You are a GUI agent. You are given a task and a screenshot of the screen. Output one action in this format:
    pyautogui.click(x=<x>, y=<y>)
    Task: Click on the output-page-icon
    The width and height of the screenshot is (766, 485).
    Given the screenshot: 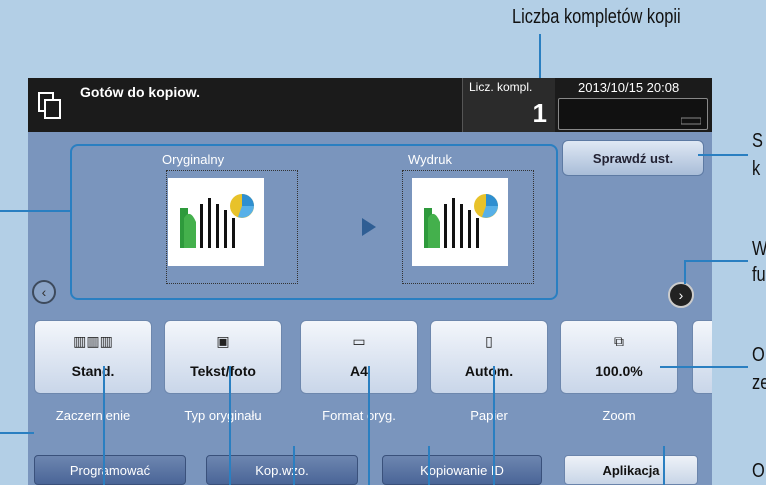 What is the action you would take?
    pyautogui.click(x=460, y=222)
    